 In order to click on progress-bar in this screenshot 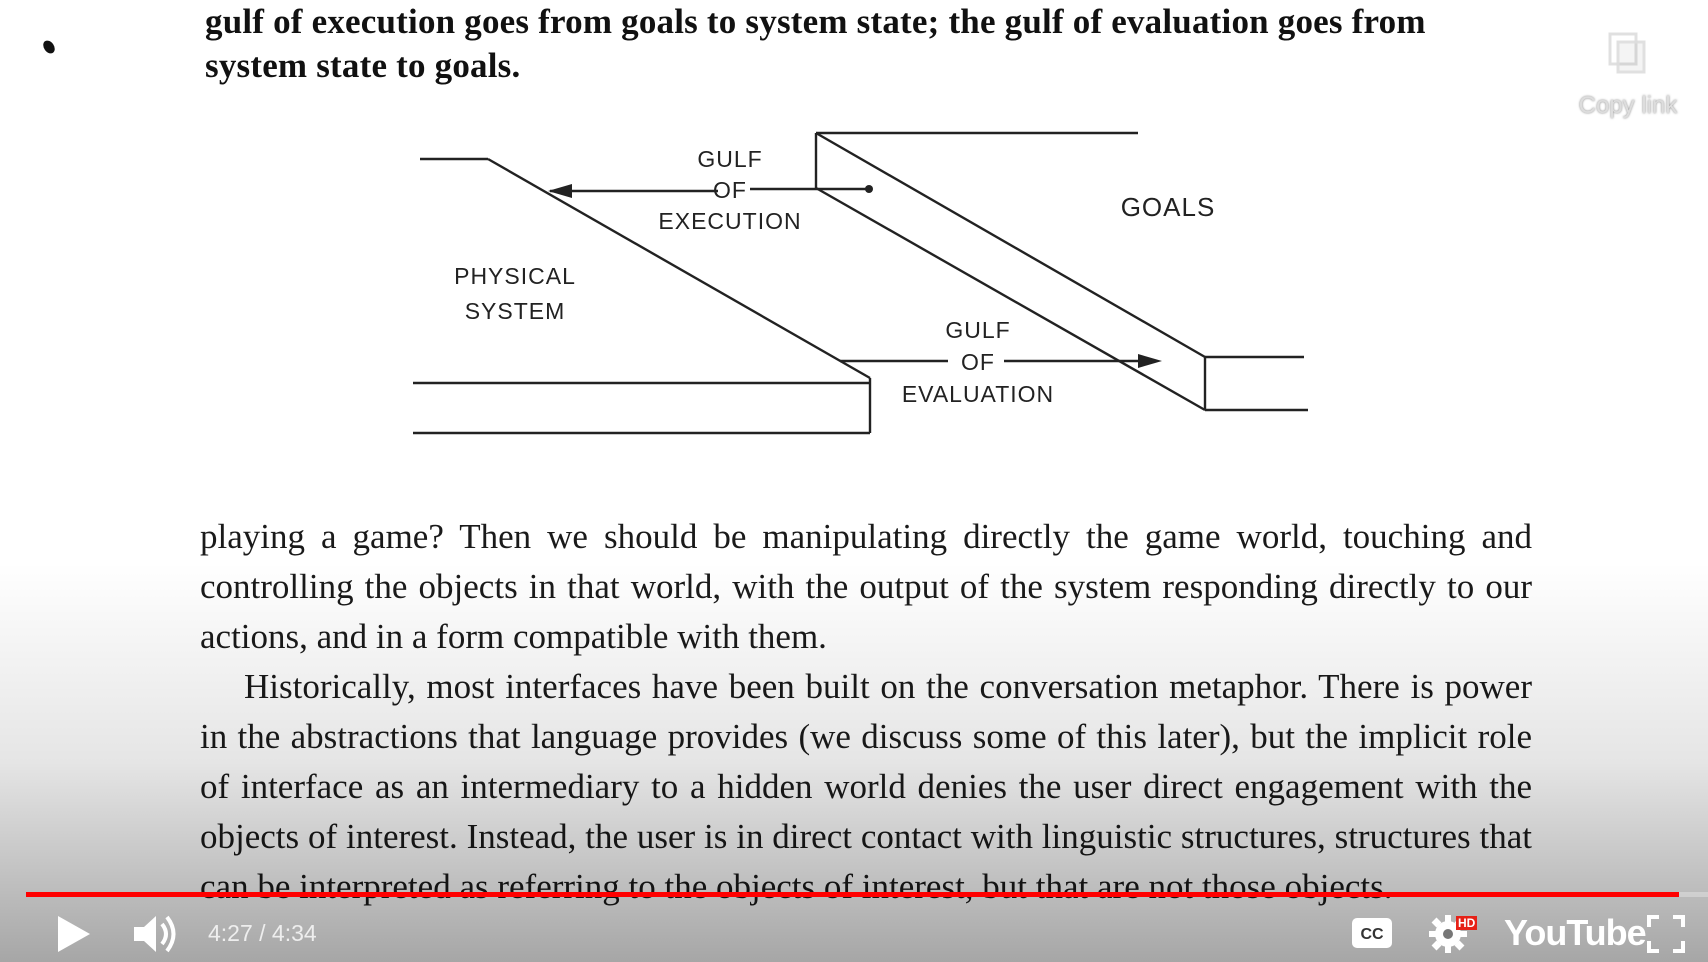, I will do `click(867, 894)`.